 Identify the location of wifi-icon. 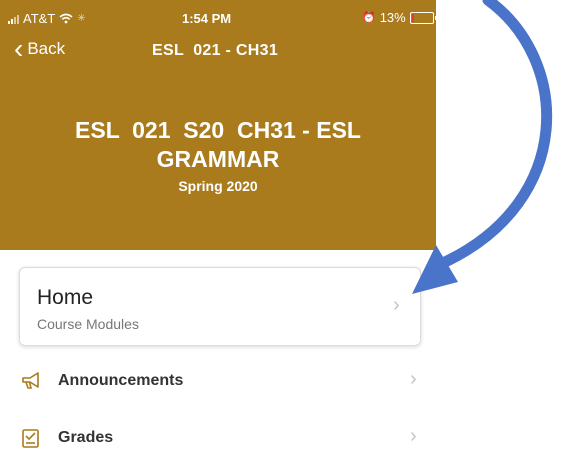
(66, 18).